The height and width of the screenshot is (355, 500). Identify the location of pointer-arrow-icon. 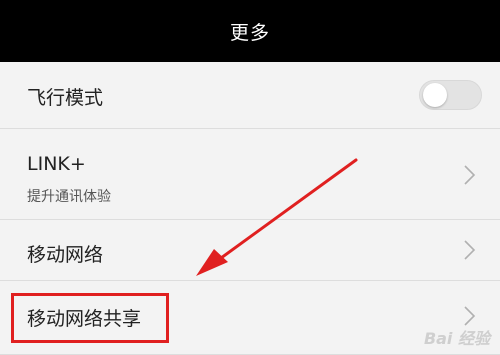
(277, 217).